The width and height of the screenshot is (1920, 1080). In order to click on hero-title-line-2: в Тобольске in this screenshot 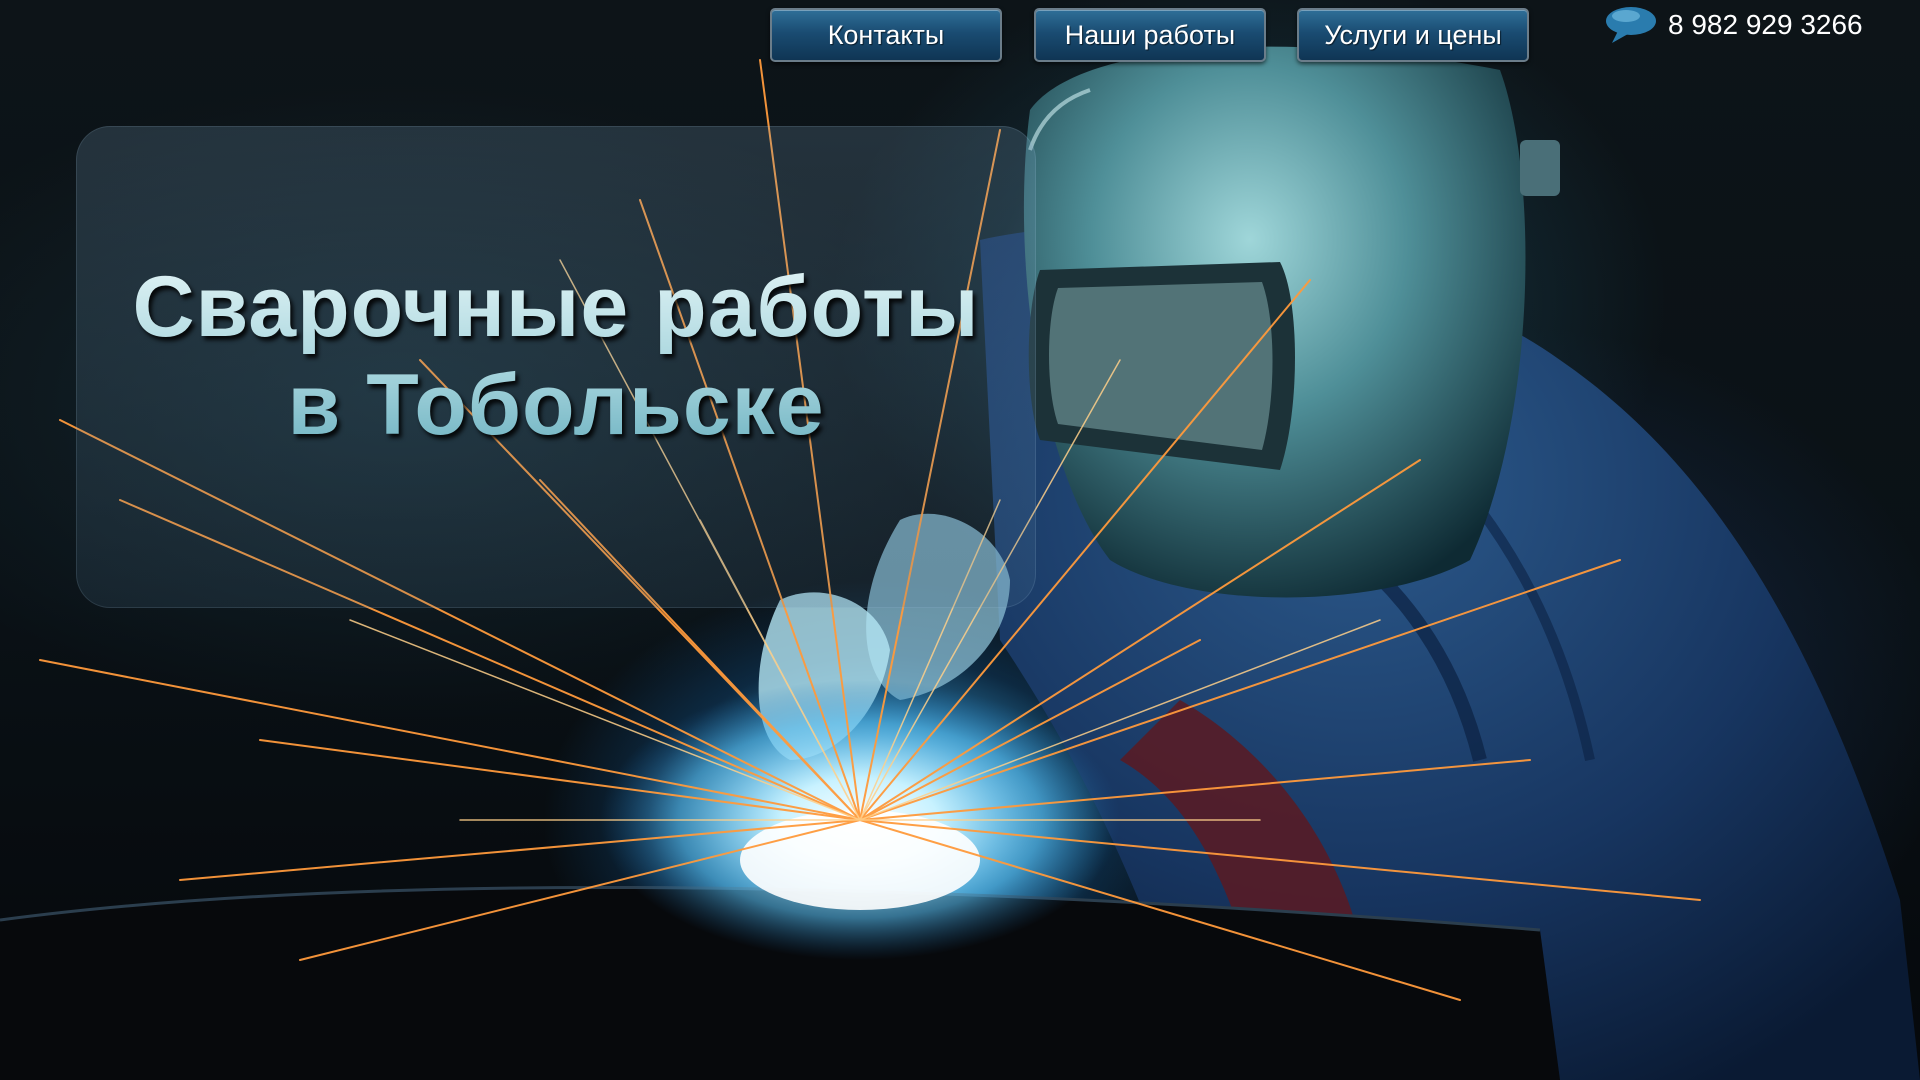, I will do `click(556, 405)`.